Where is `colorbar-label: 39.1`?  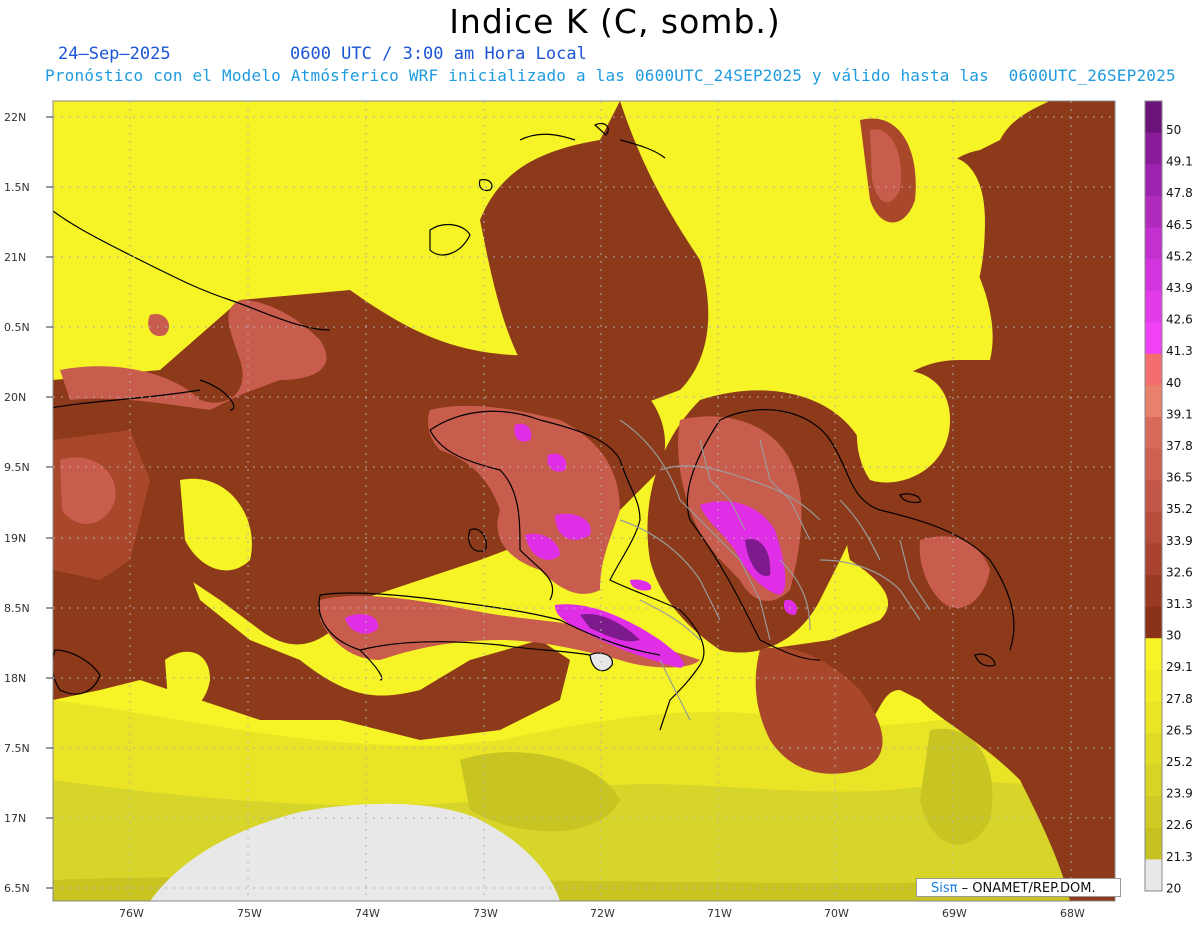
colorbar-label: 39.1 is located at coordinates (1179, 414).